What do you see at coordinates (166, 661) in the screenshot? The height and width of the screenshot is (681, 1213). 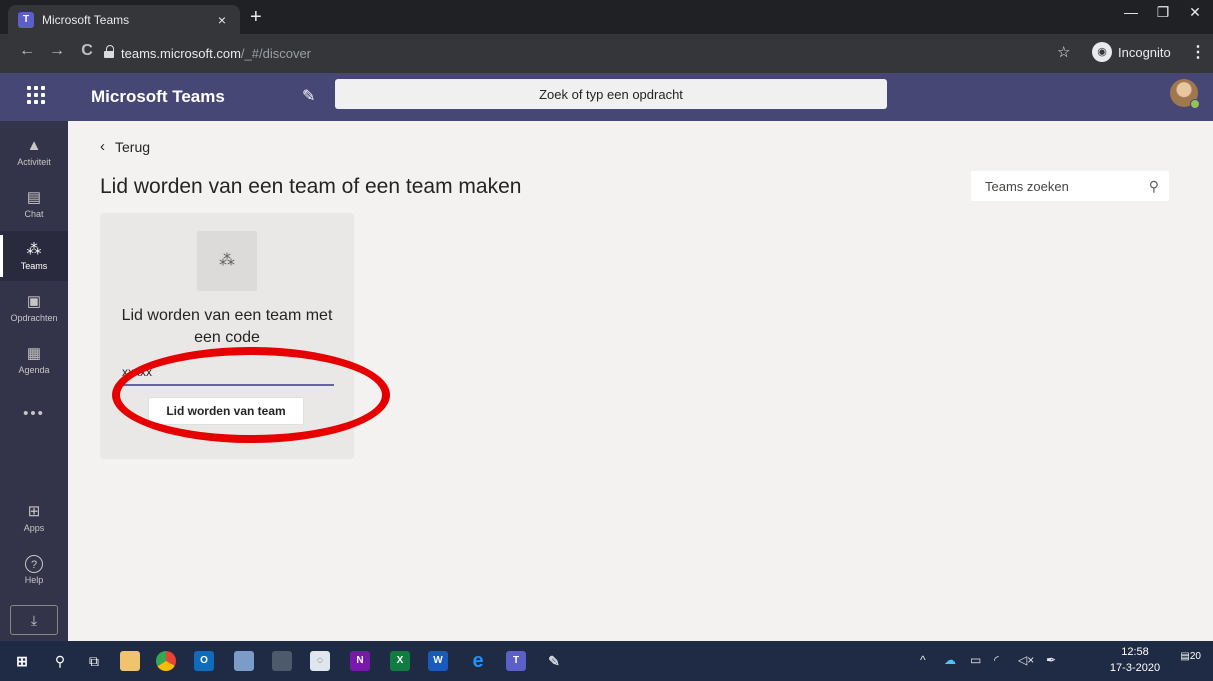 I see `chrome-icon` at bounding box center [166, 661].